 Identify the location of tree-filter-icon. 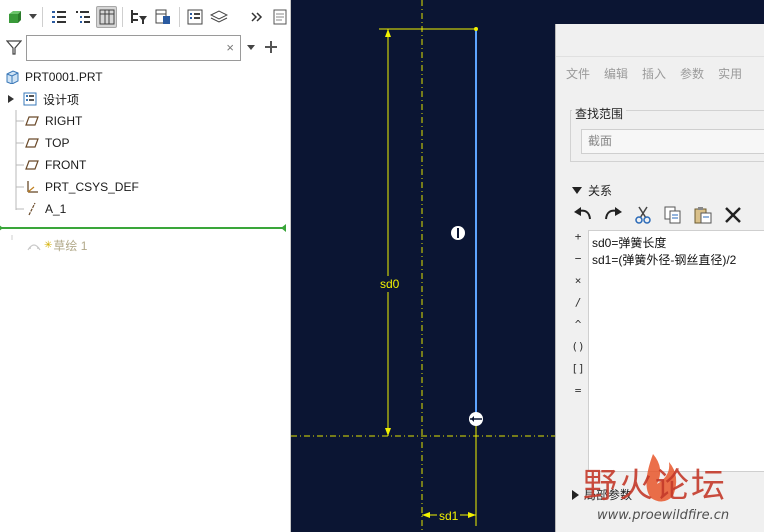
(139, 17).